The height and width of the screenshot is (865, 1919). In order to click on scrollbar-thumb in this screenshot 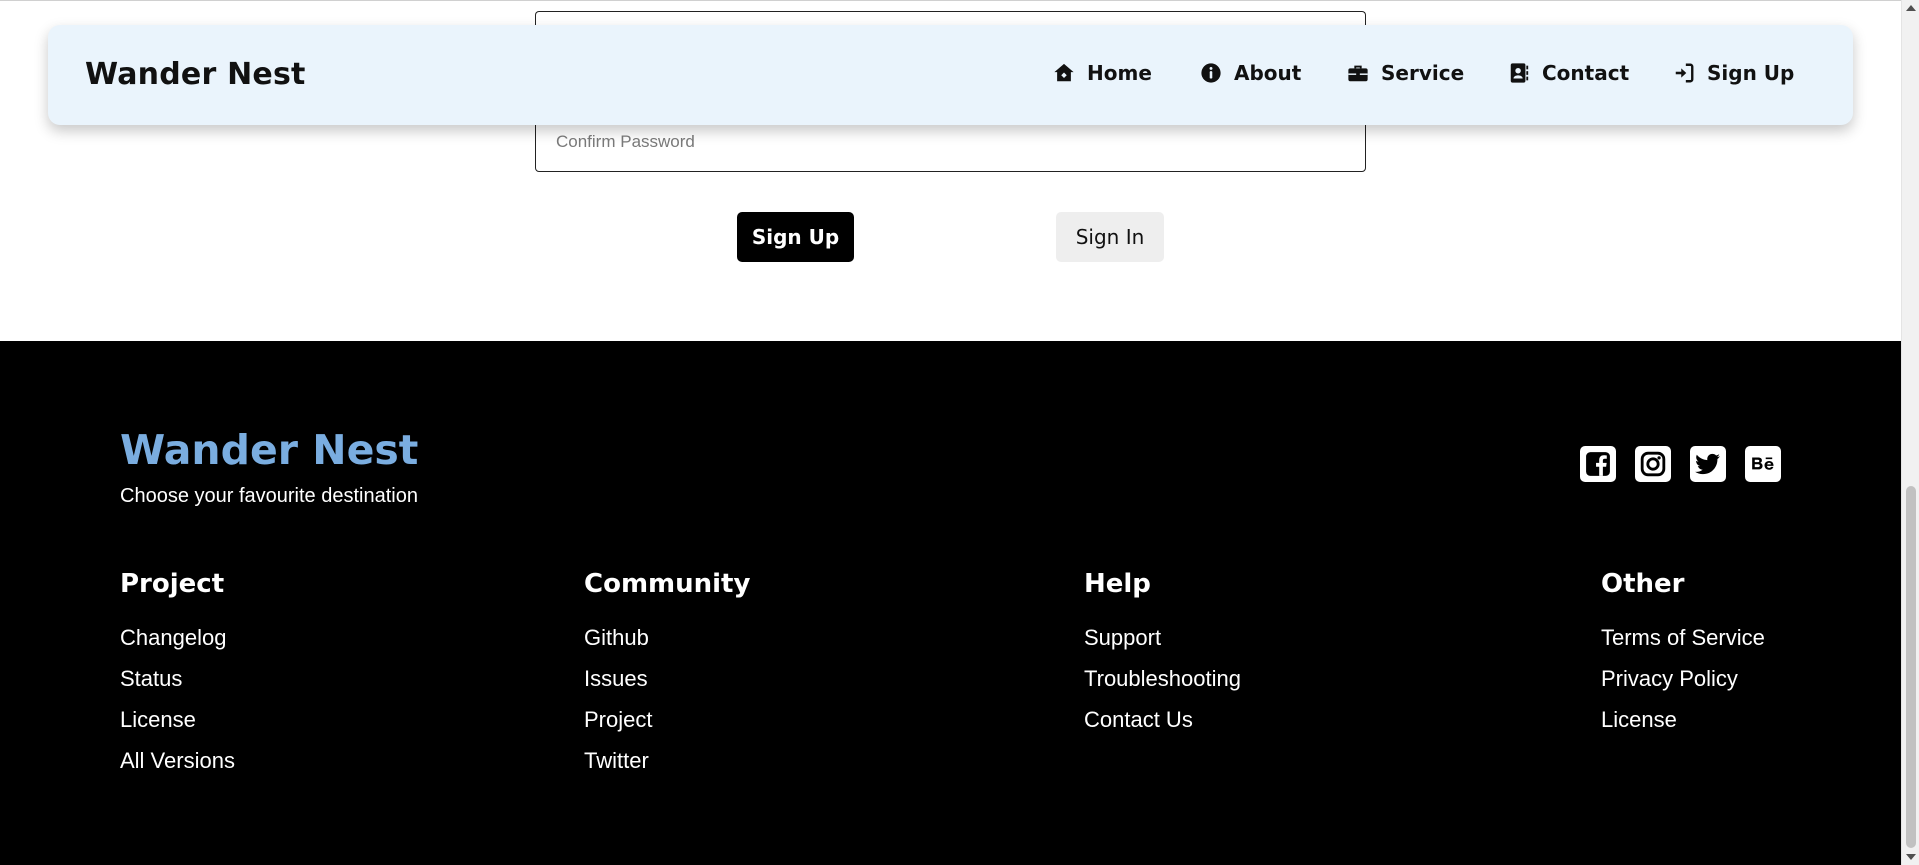, I will do `click(1911, 667)`.